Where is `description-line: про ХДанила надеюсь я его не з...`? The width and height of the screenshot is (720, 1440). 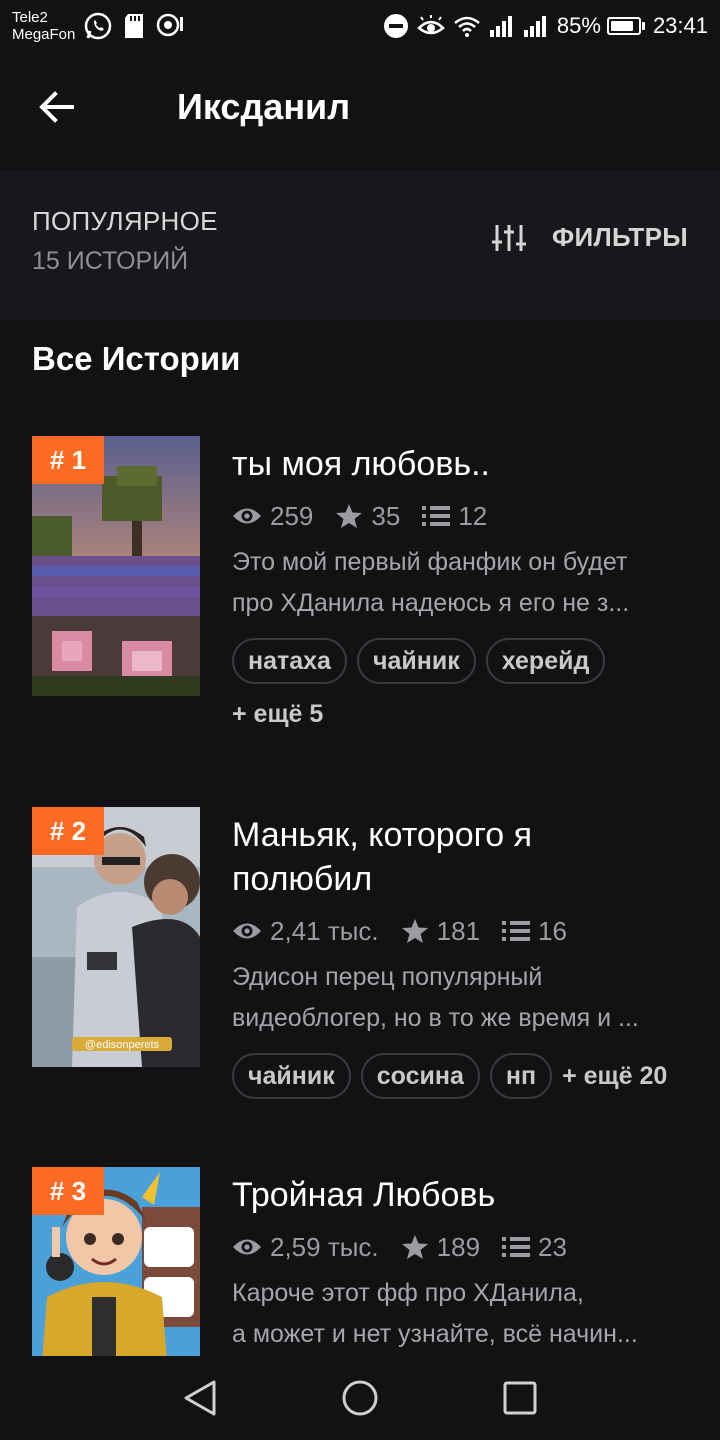
description-line: про ХДанила надеюсь я его не з... is located at coordinates (431, 603).